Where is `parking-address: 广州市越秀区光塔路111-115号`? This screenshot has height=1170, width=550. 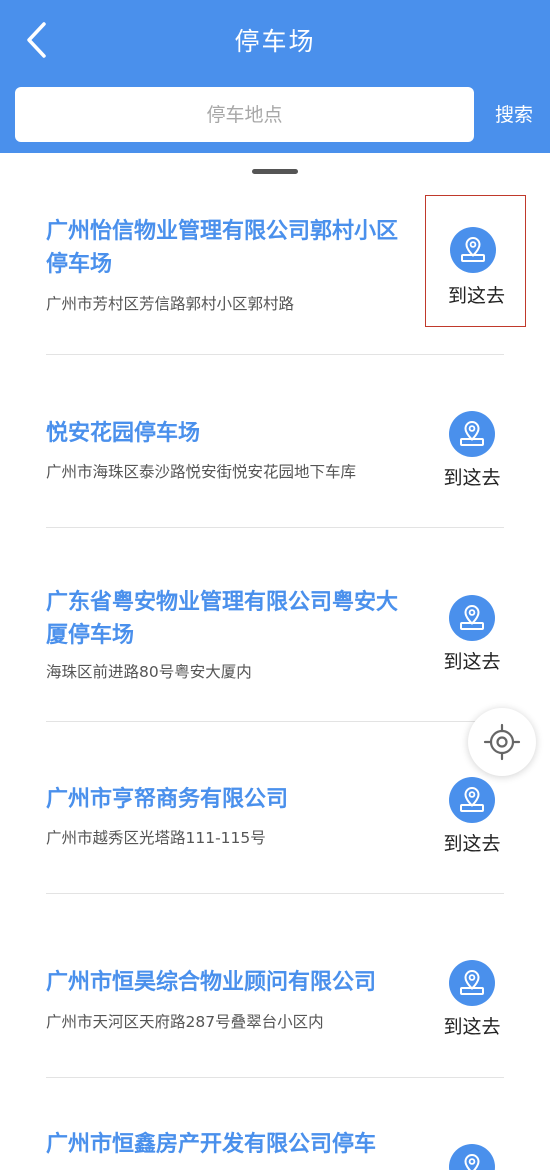
parking-address: 广州市越秀区光塔路111-115号 is located at coordinates (156, 838).